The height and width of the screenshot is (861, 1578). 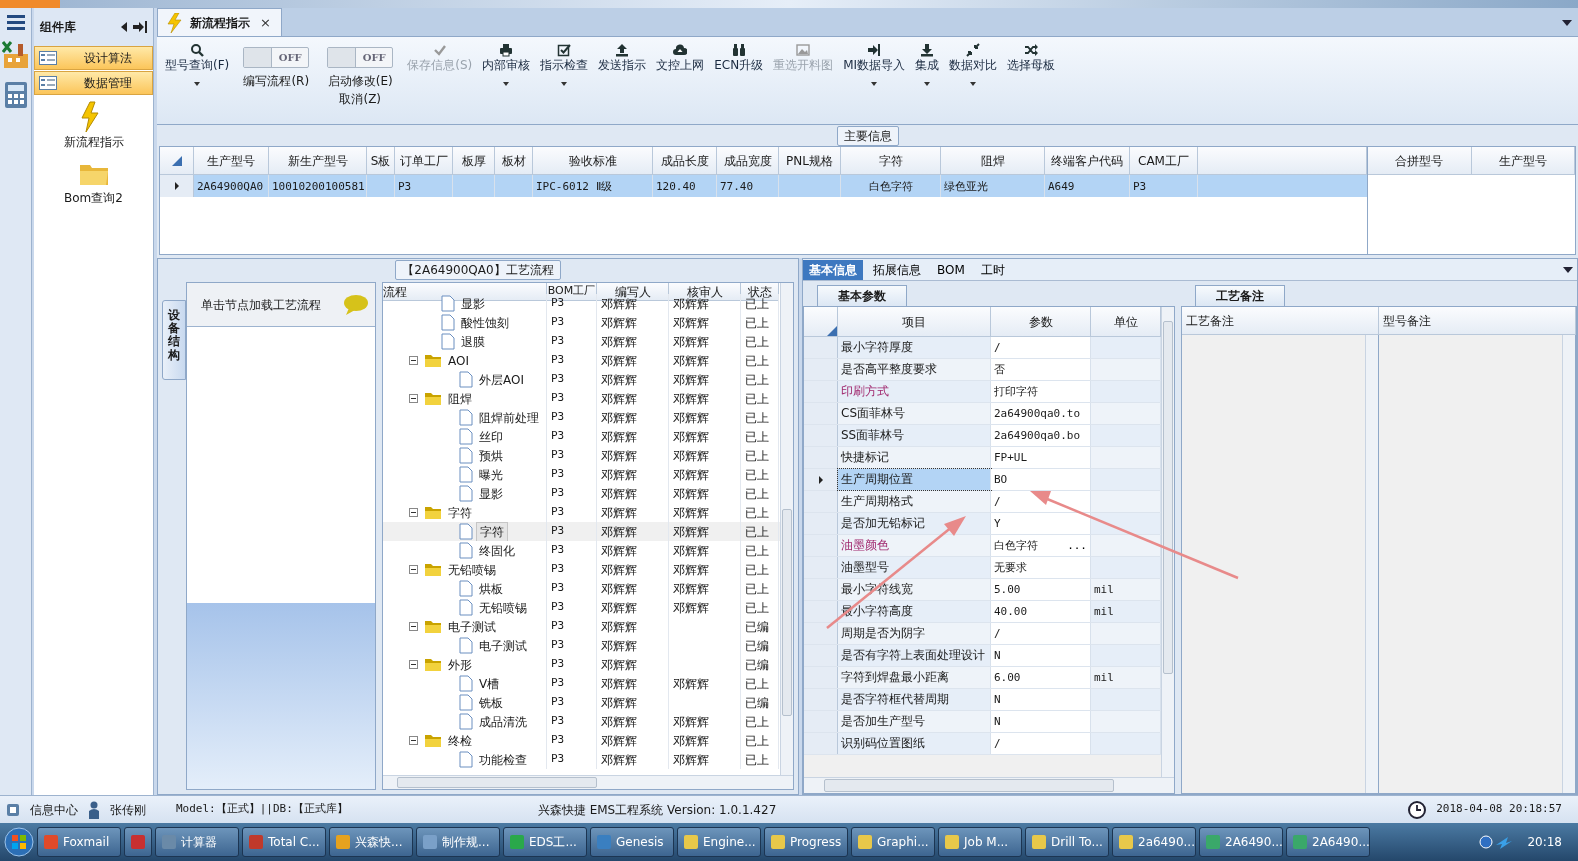 What do you see at coordinates (1126, 322) in the screenshot?
I see `column-header: 单位` at bounding box center [1126, 322].